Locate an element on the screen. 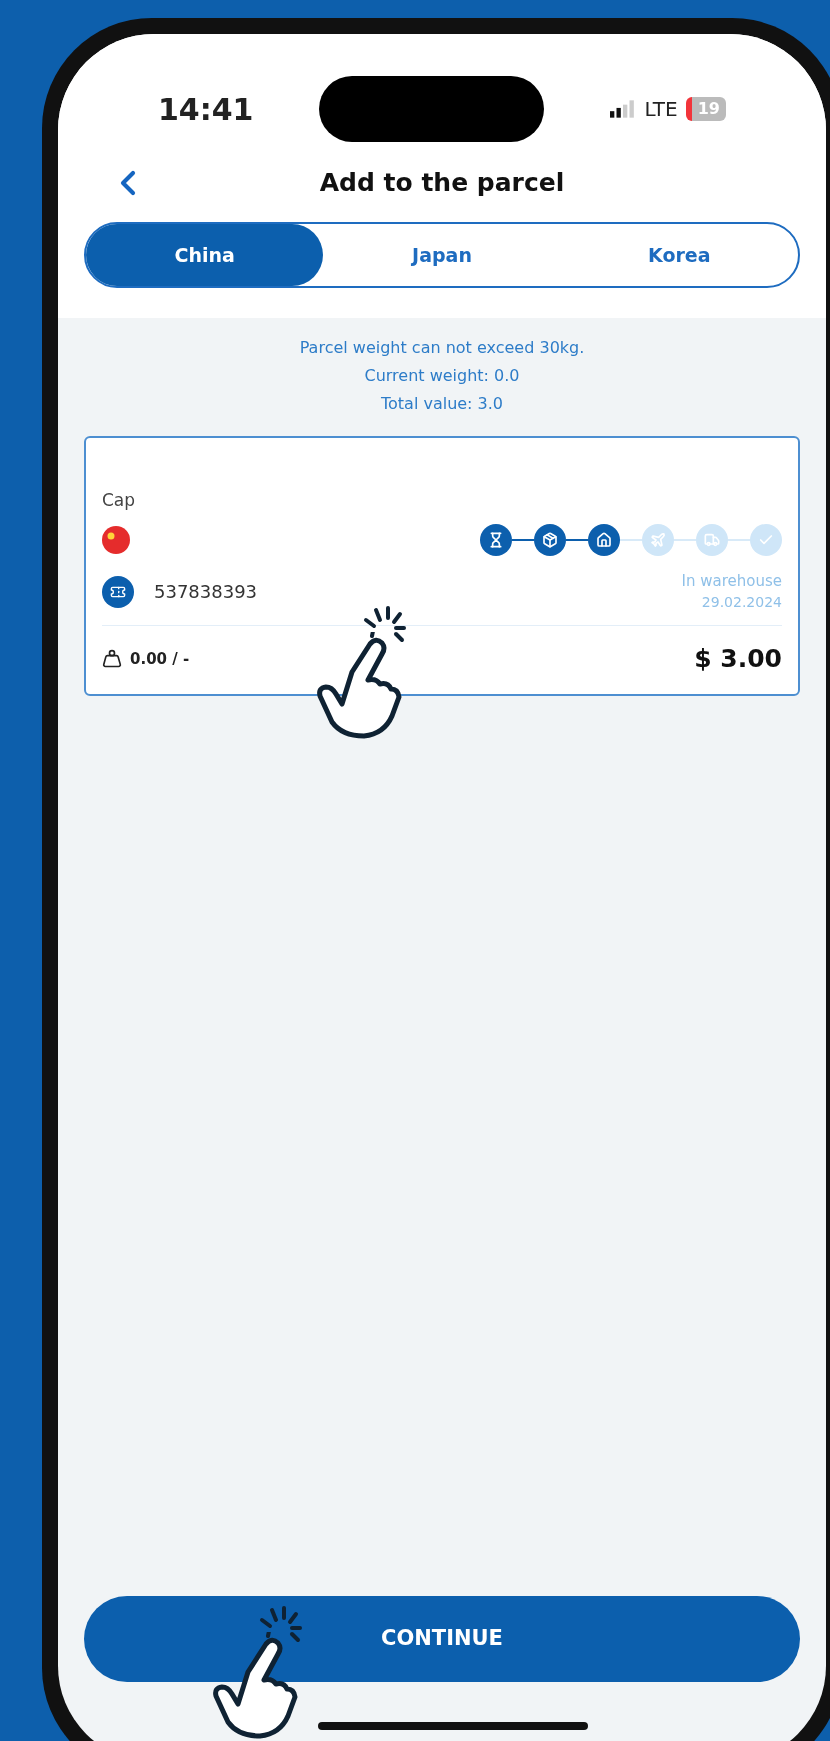 The height and width of the screenshot is (1741, 830). ticket-icon is located at coordinates (118, 591).